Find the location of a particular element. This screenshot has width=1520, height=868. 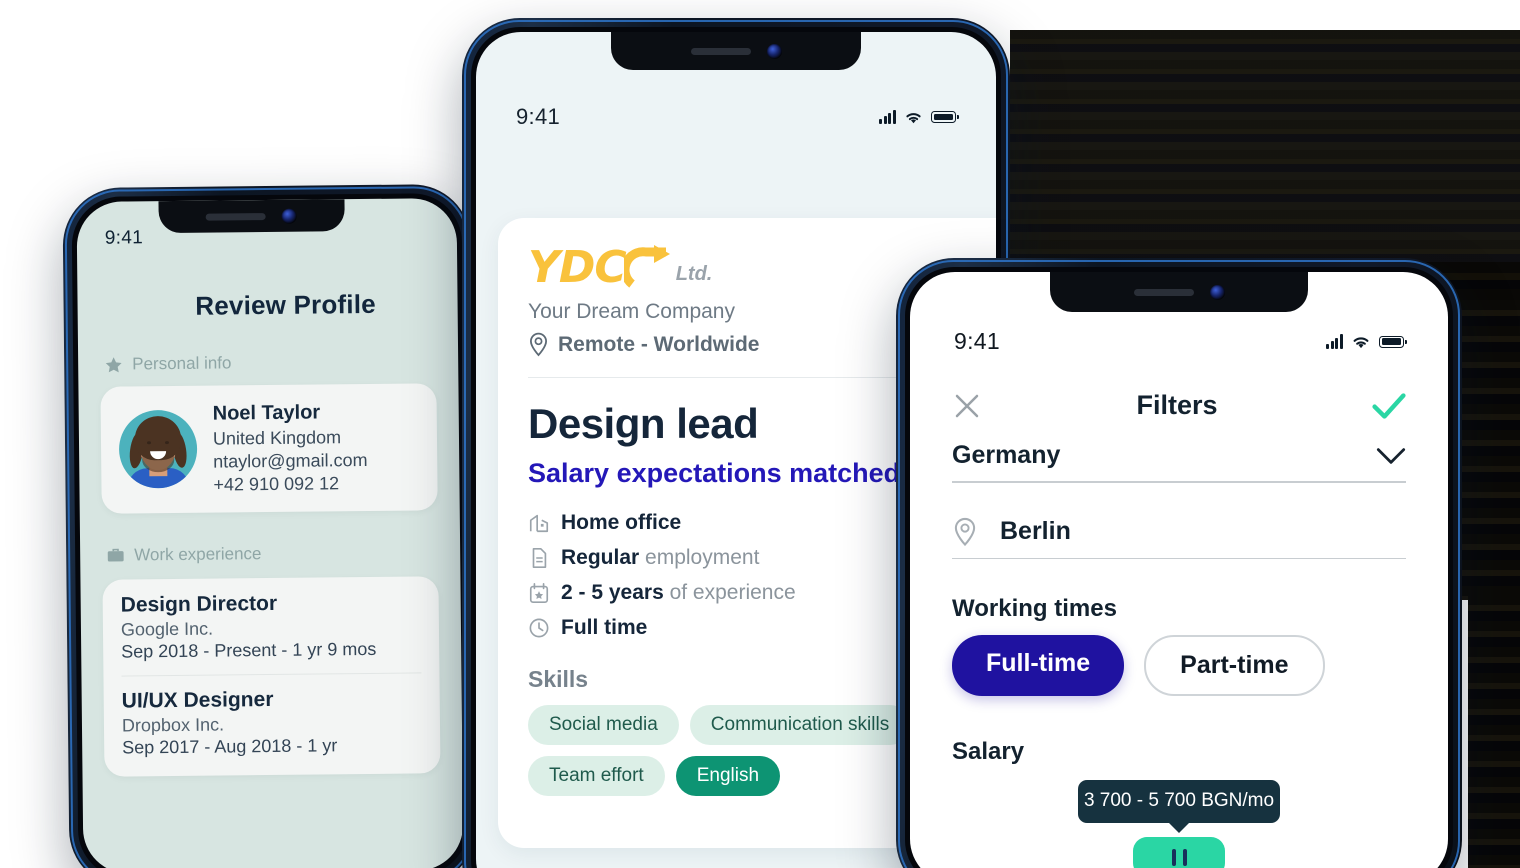

logo-suffix: Ltd. is located at coordinates (694, 274).